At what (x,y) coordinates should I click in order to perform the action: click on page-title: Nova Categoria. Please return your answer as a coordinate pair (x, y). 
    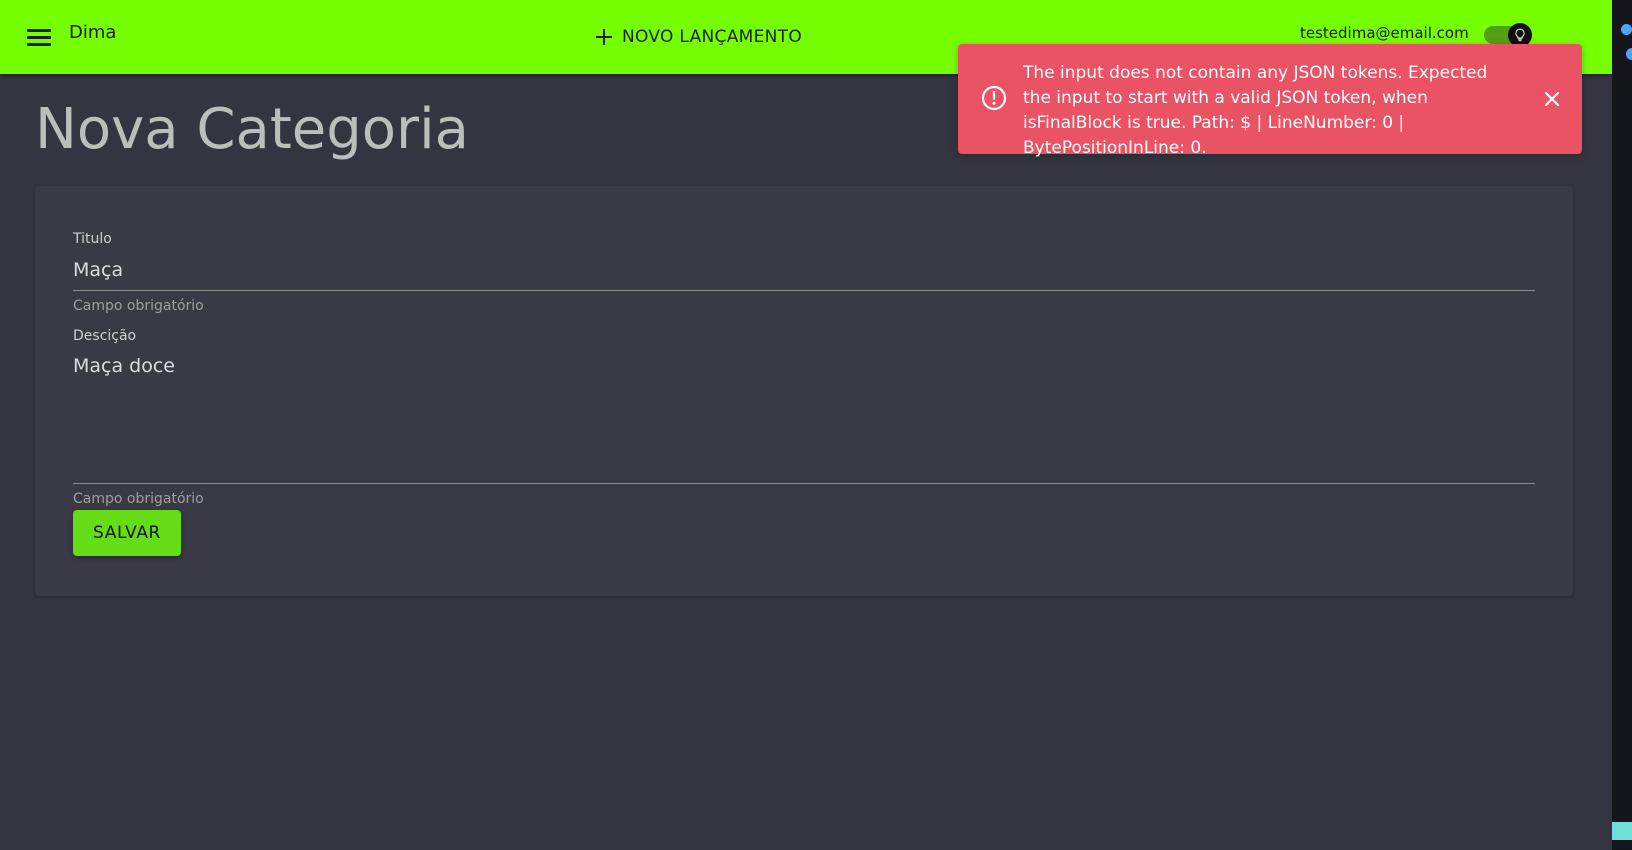
    Looking at the image, I should click on (252, 129).